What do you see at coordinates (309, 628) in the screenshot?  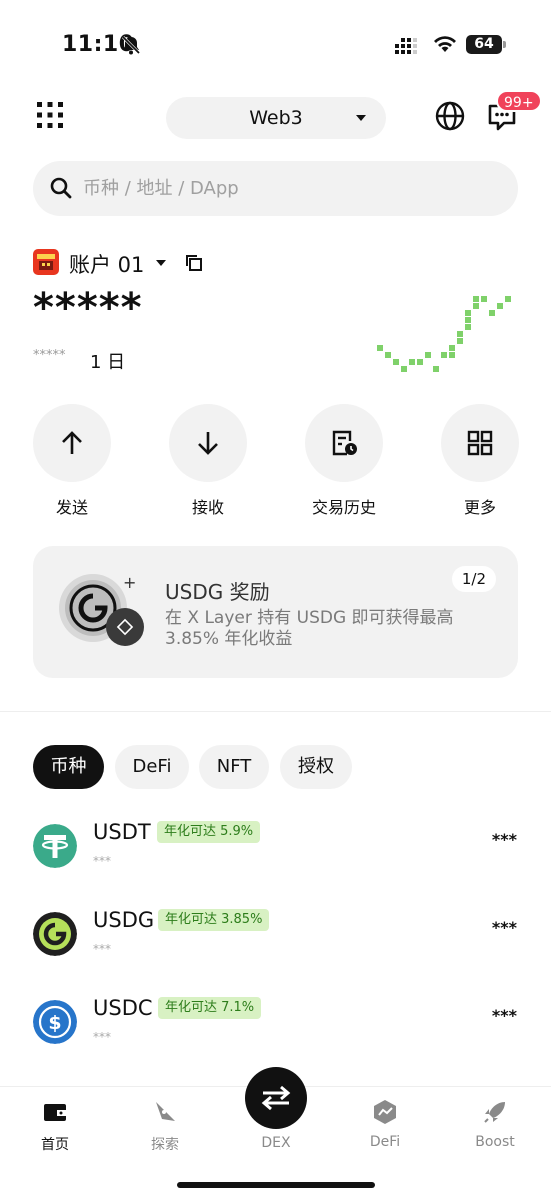 I see `promo-description: 在 X Layer 持有 USDG 即可获得最高 3.85% 年化收益` at bounding box center [309, 628].